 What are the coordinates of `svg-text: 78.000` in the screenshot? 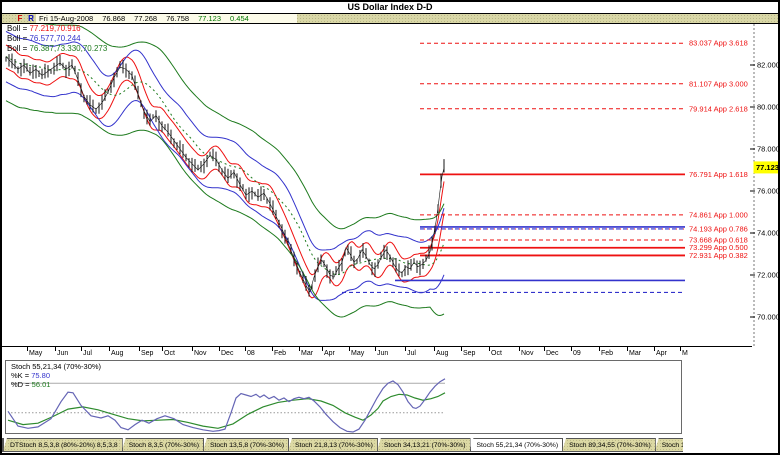 It's located at (768, 149).